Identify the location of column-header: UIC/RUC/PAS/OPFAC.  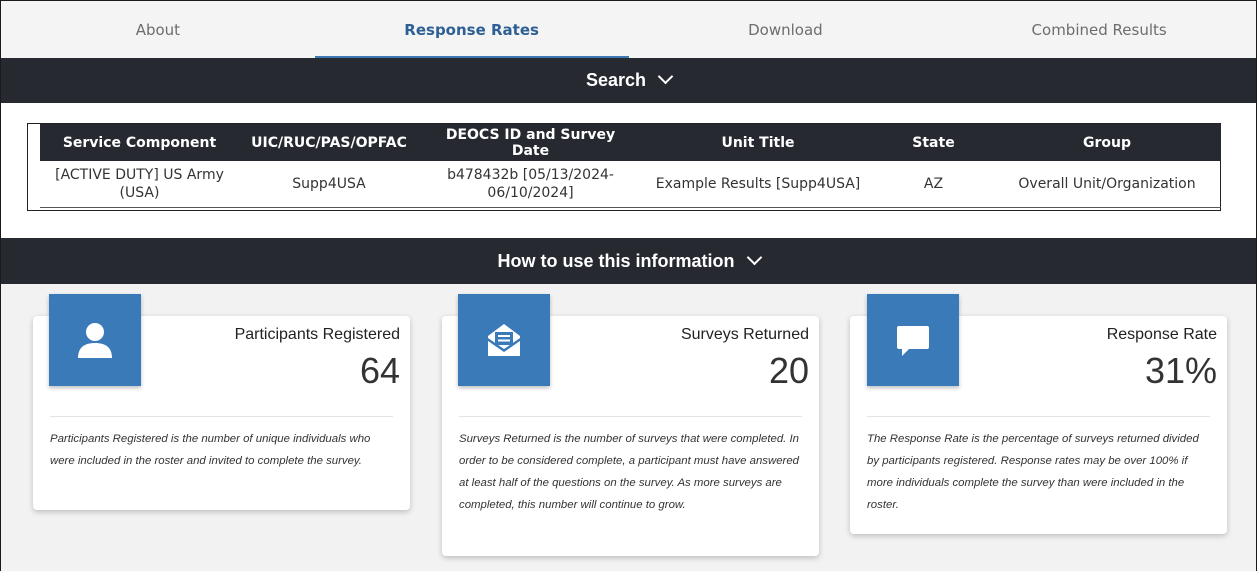
(329, 142).